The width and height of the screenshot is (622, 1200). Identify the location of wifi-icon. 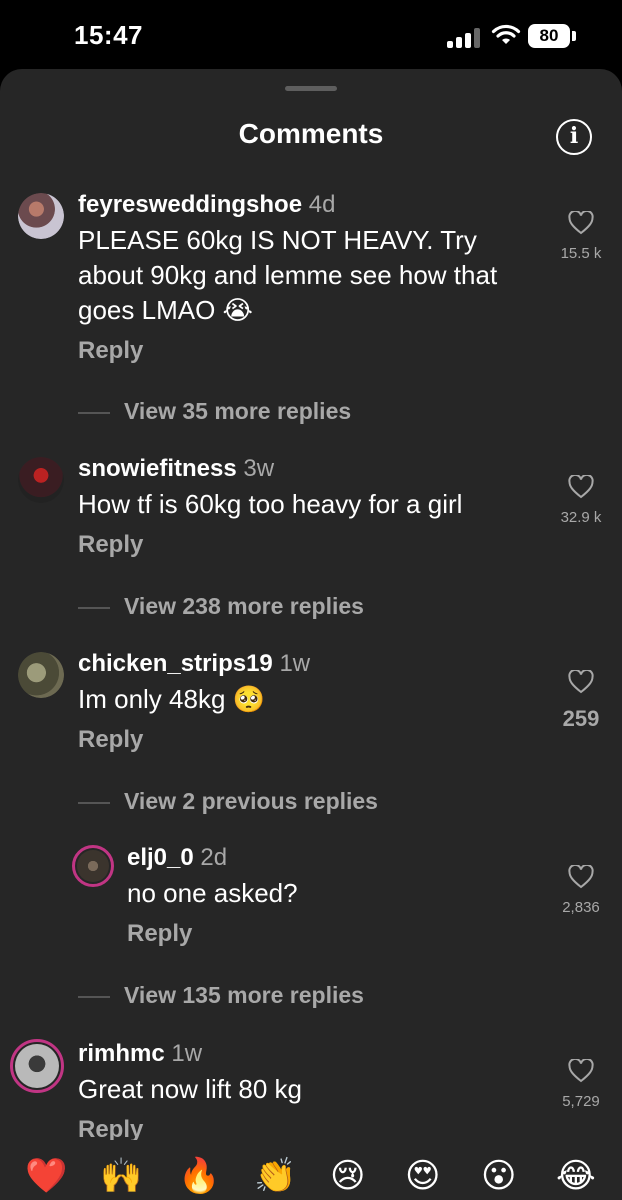
(506, 34).